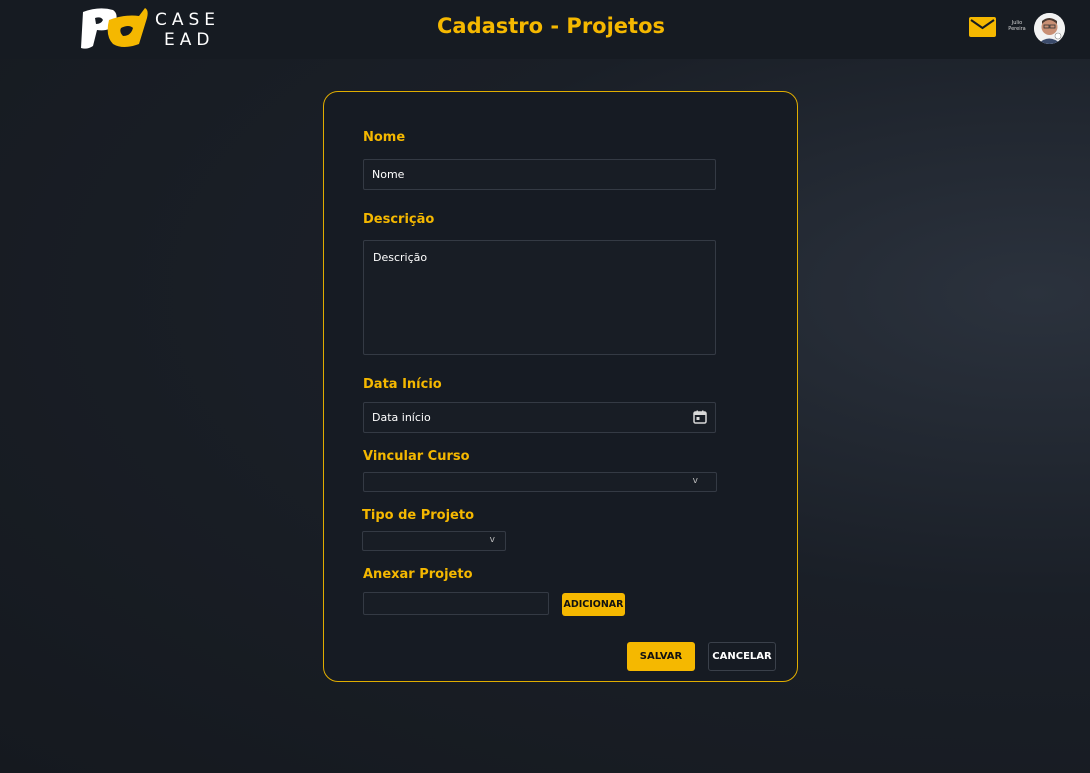 This screenshot has height=773, width=1090. I want to click on user-last-name: Pereira, so click(1017, 29).